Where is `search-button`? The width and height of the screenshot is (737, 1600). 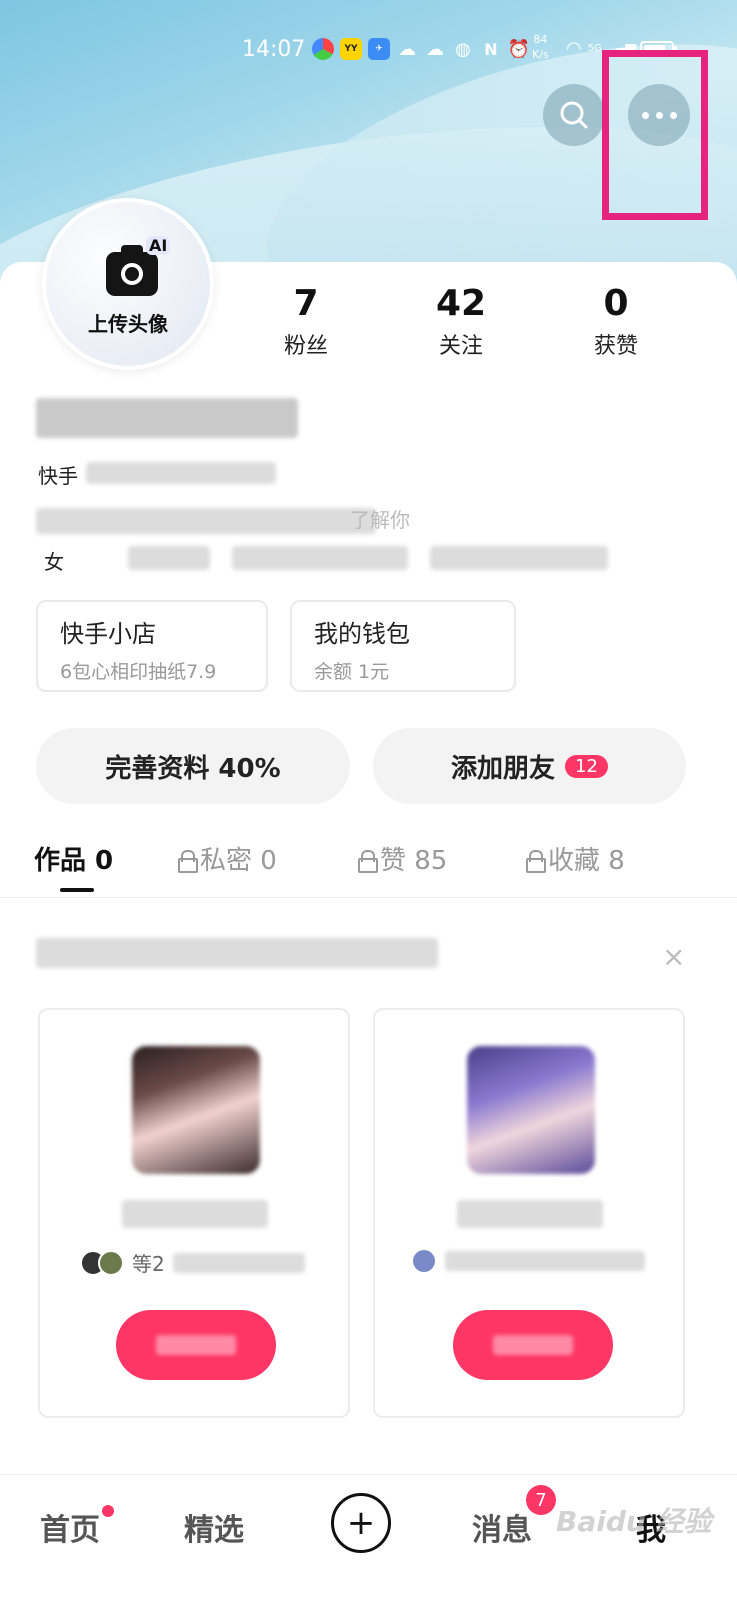 search-button is located at coordinates (574, 115).